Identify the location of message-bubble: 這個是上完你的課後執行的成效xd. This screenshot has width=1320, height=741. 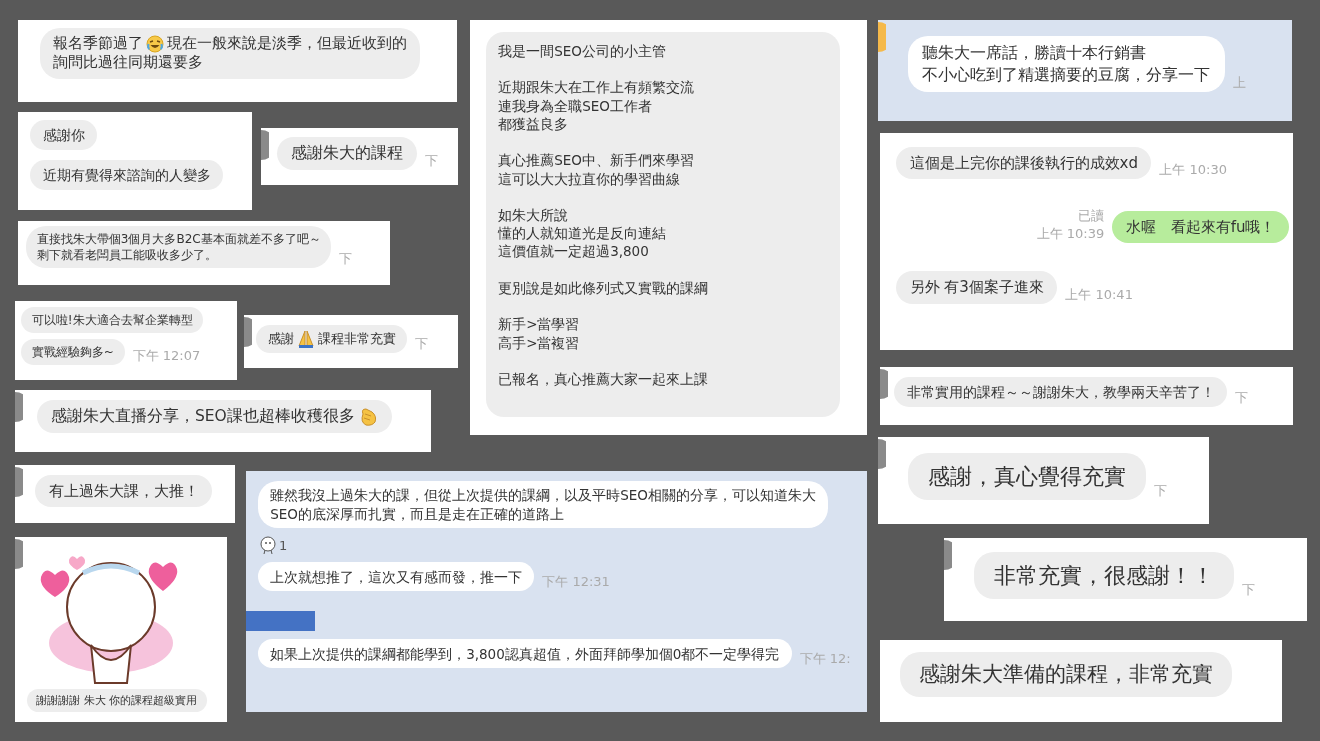
(1024, 163).